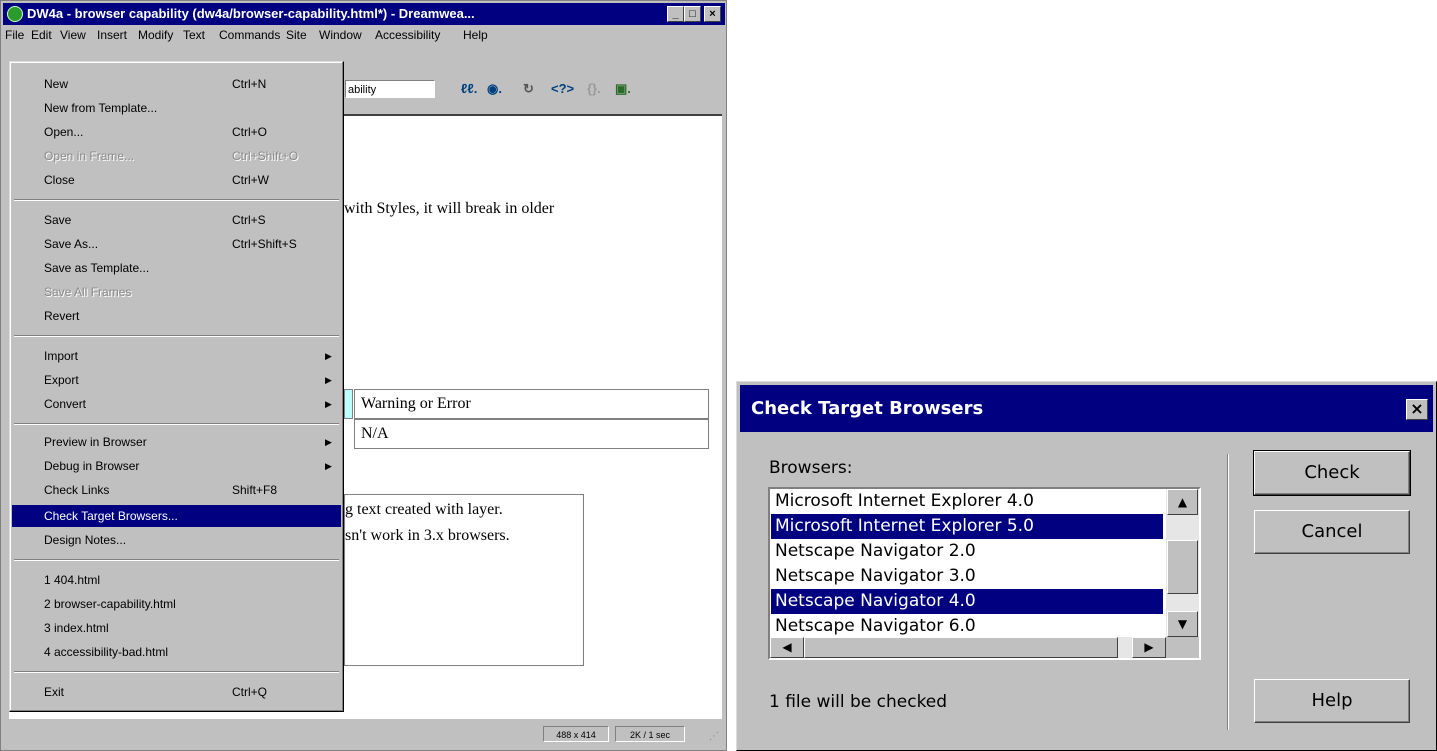 The width and height of the screenshot is (1437, 751). I want to click on vertical-scrollbar: ▲ ▼, so click(1182, 563).